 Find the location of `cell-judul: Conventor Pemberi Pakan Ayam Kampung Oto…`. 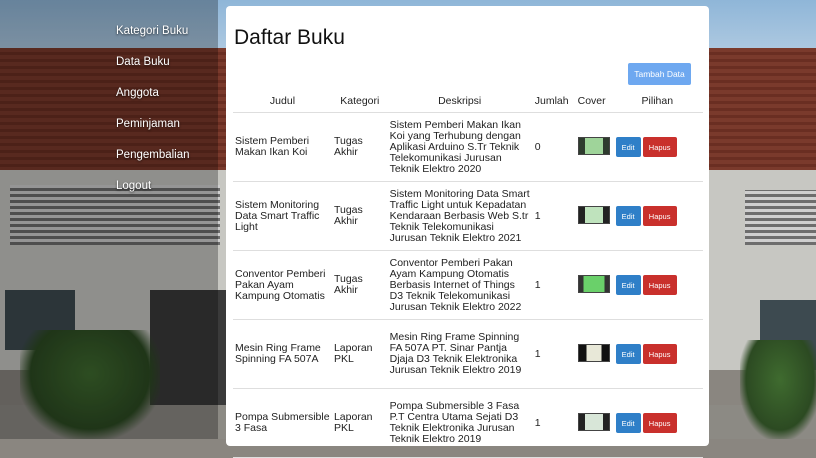

cell-judul: Conventor Pemberi Pakan Ayam Kampung Oto… is located at coordinates (282, 285).